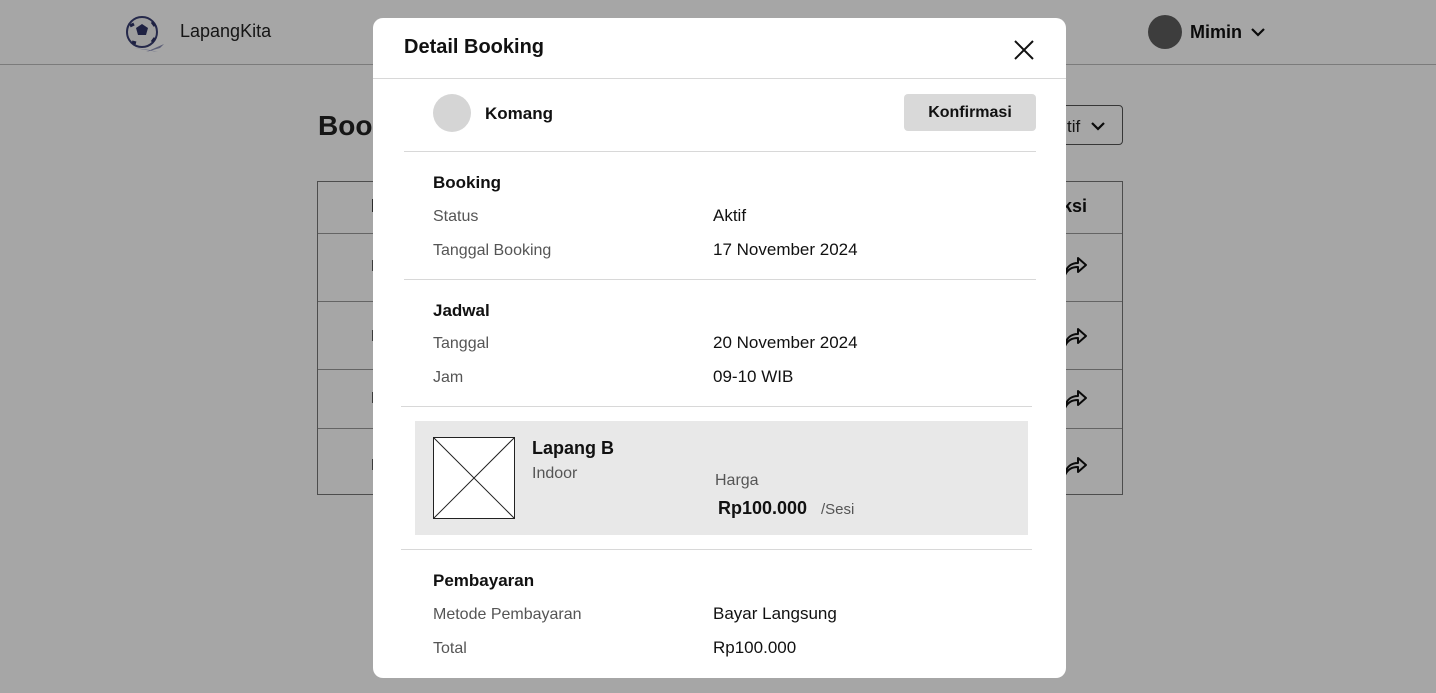 The image size is (1436, 693). What do you see at coordinates (456, 216) in the screenshot?
I see `status-label: Status` at bounding box center [456, 216].